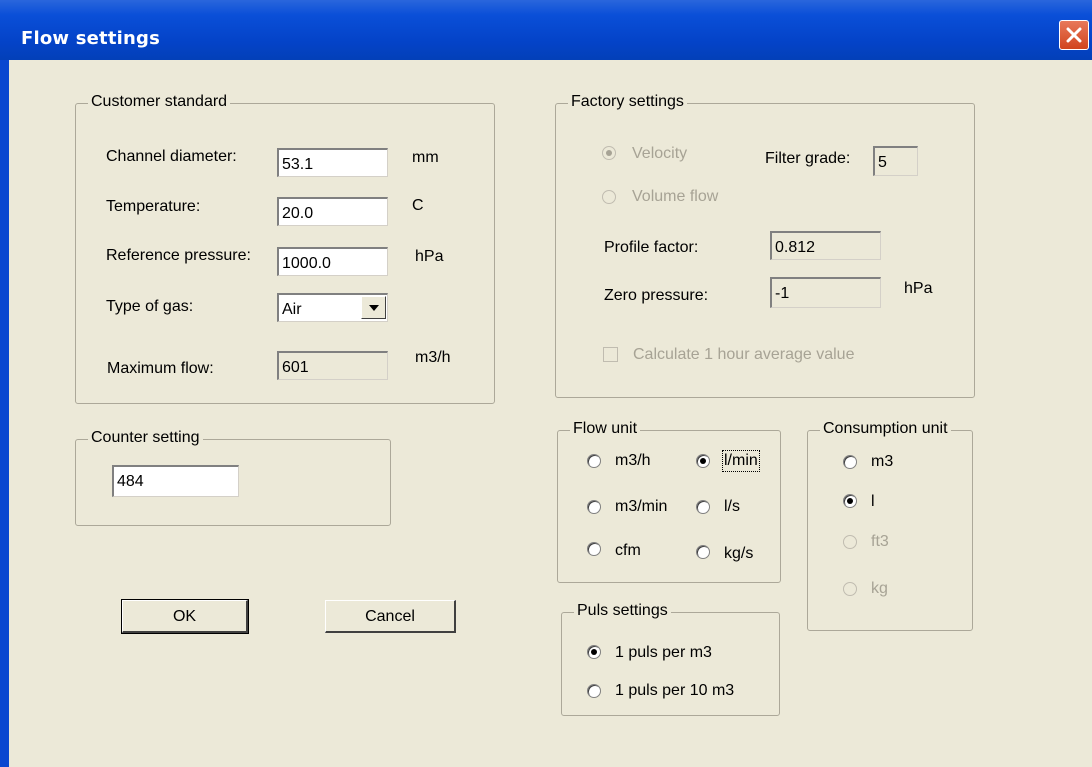 The image size is (1092, 767). Describe the element at coordinates (873, 501) in the screenshot. I see `consumption-unit-label-l: l` at that location.